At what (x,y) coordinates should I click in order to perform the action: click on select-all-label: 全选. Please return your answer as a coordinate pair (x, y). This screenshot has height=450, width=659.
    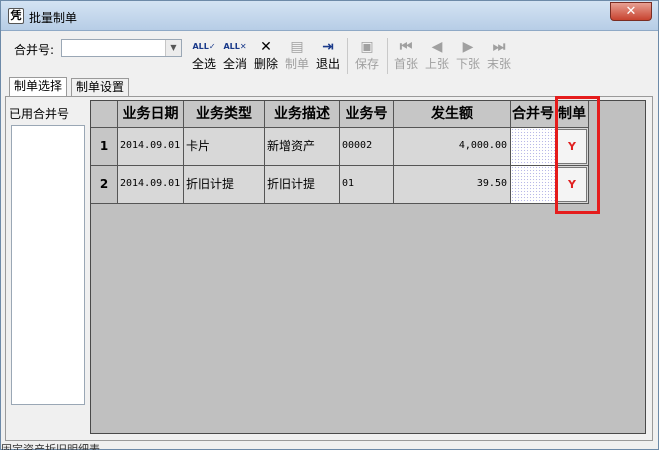
    Looking at the image, I should click on (203, 64).